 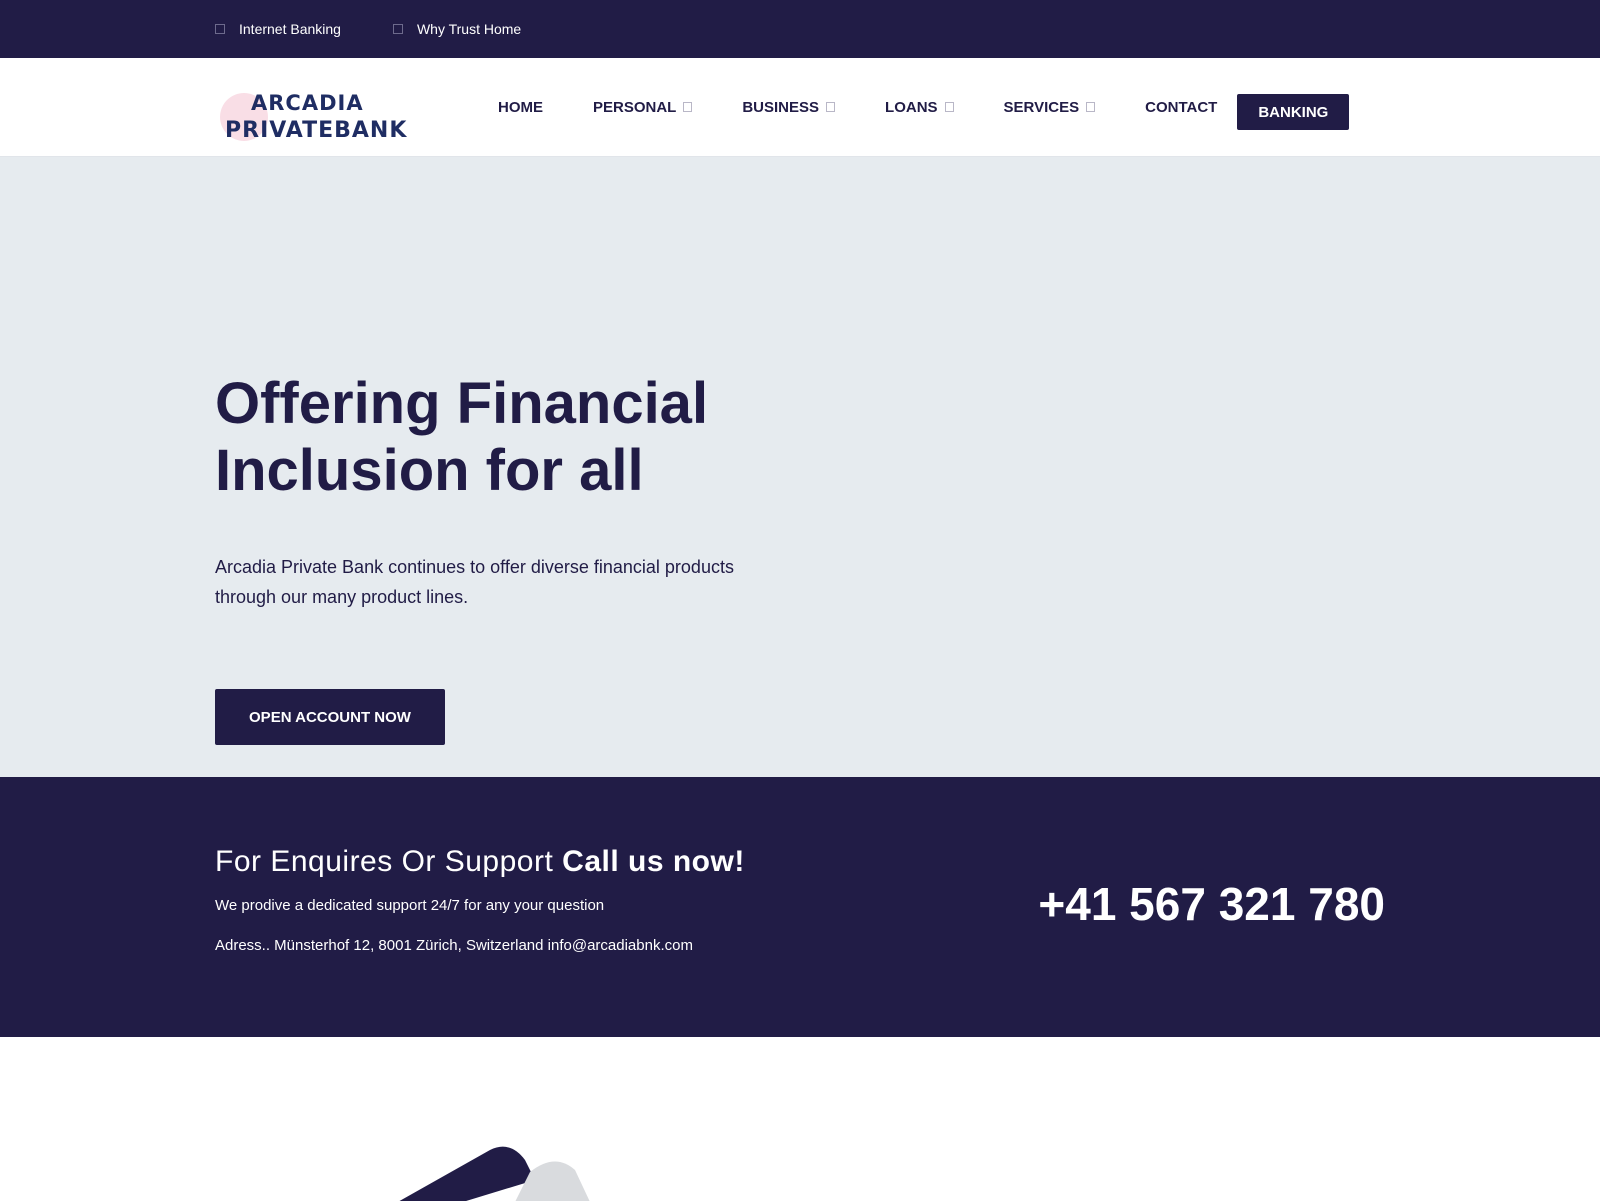 I want to click on contact-heading-bold: Call us now!, so click(x=653, y=861).